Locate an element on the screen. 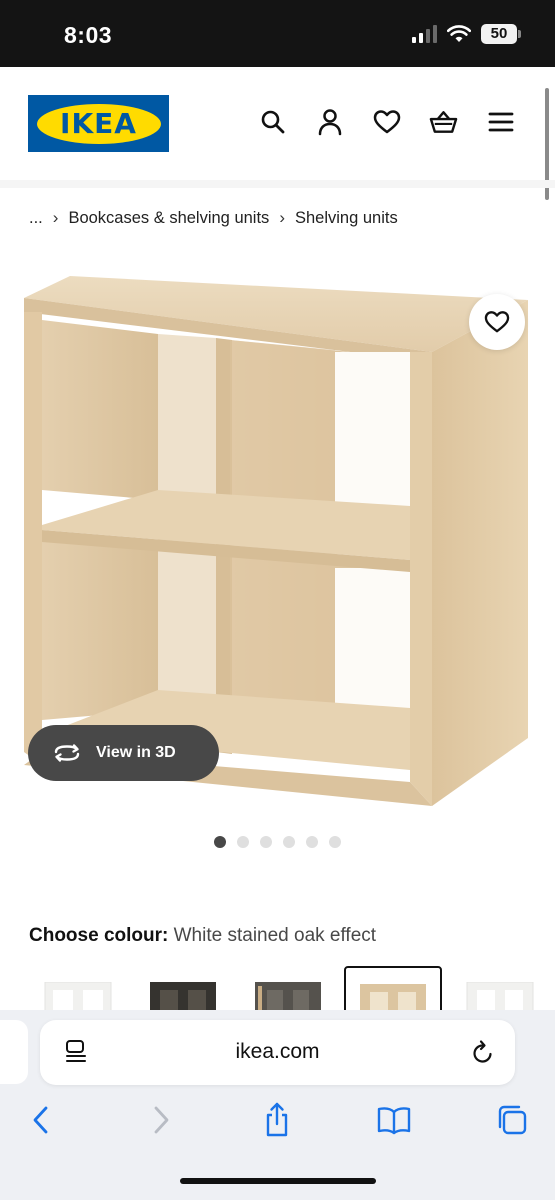 The image size is (555, 1200). swatch-grey-oak is located at coordinates (288, 991).